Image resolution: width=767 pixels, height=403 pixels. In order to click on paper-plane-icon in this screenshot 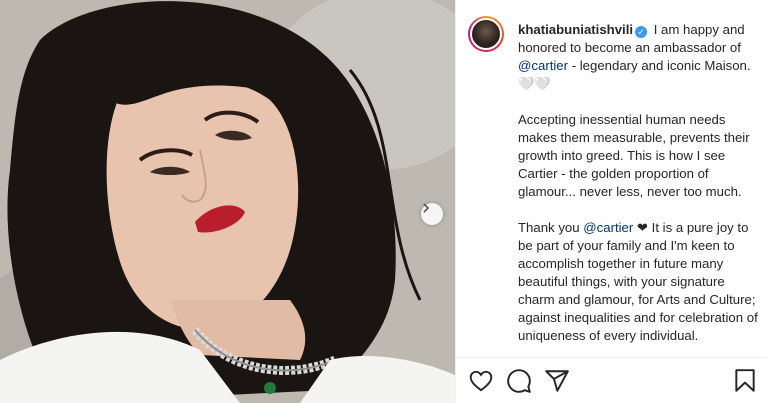, I will do `click(557, 381)`.